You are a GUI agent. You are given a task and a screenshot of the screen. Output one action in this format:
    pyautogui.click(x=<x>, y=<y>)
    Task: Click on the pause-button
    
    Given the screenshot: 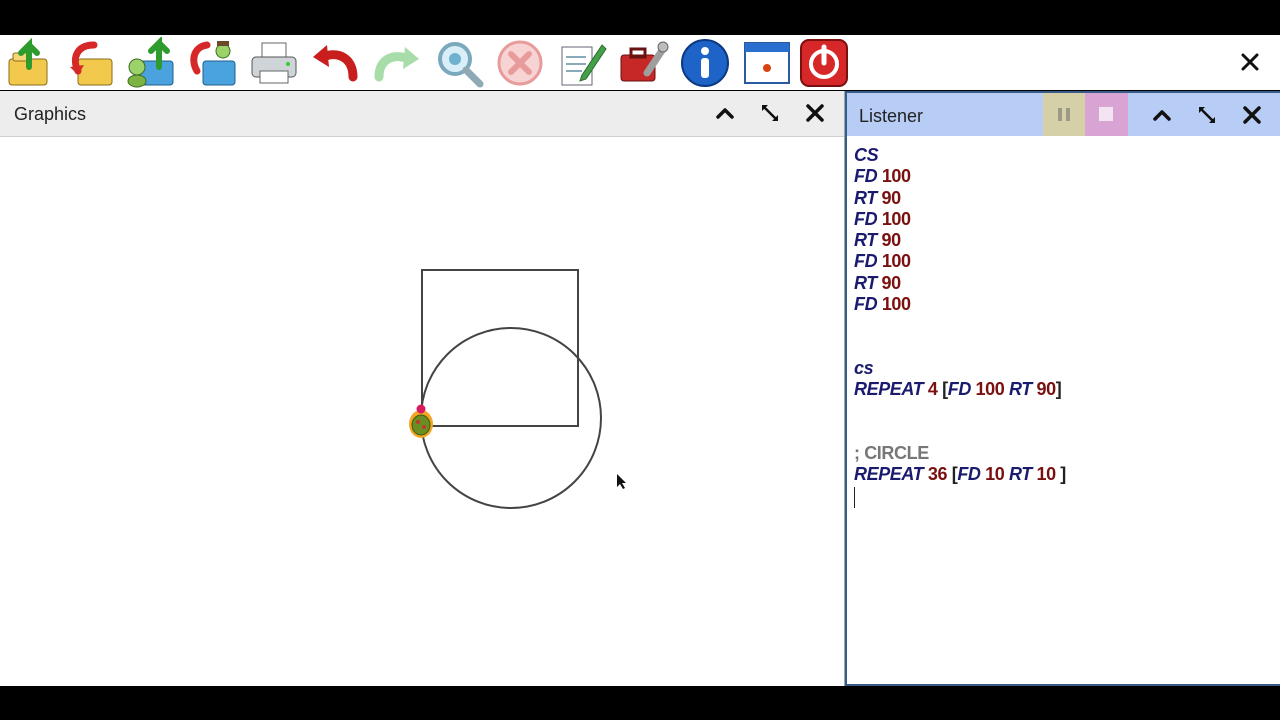 What is the action you would take?
    pyautogui.click(x=1064, y=114)
    